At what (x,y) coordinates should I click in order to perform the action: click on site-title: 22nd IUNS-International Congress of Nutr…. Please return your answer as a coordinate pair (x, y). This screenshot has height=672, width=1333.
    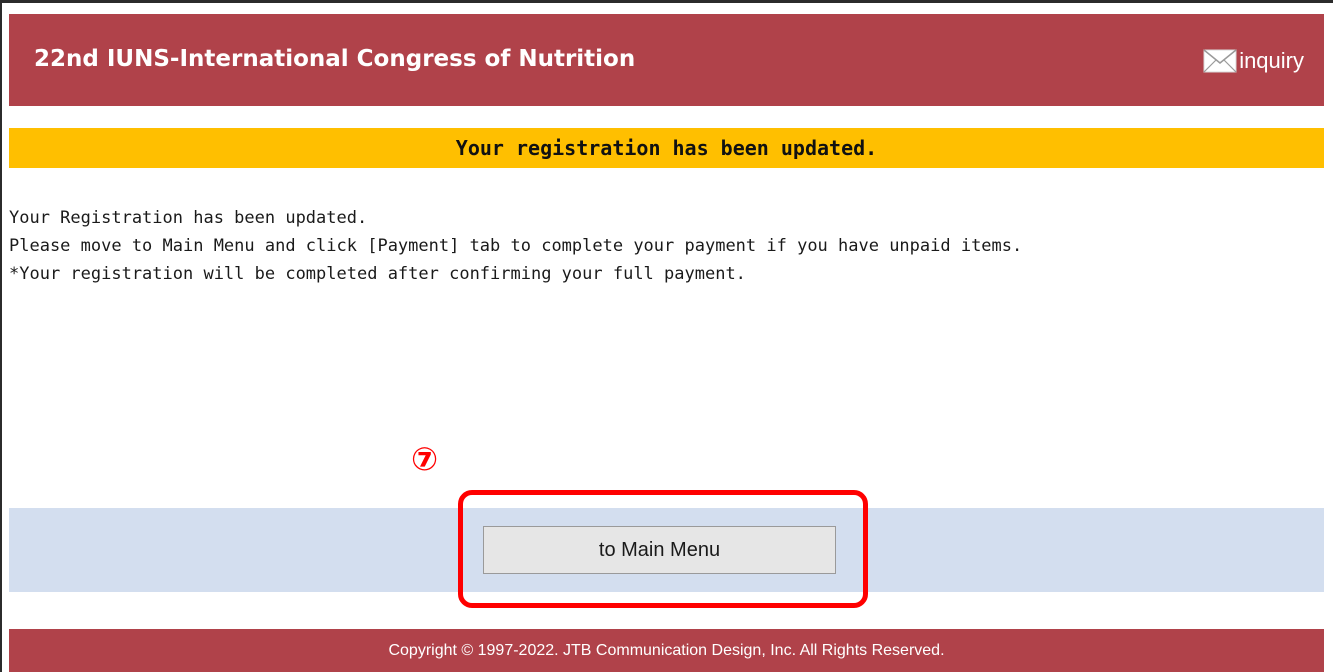
    Looking at the image, I should click on (335, 59).